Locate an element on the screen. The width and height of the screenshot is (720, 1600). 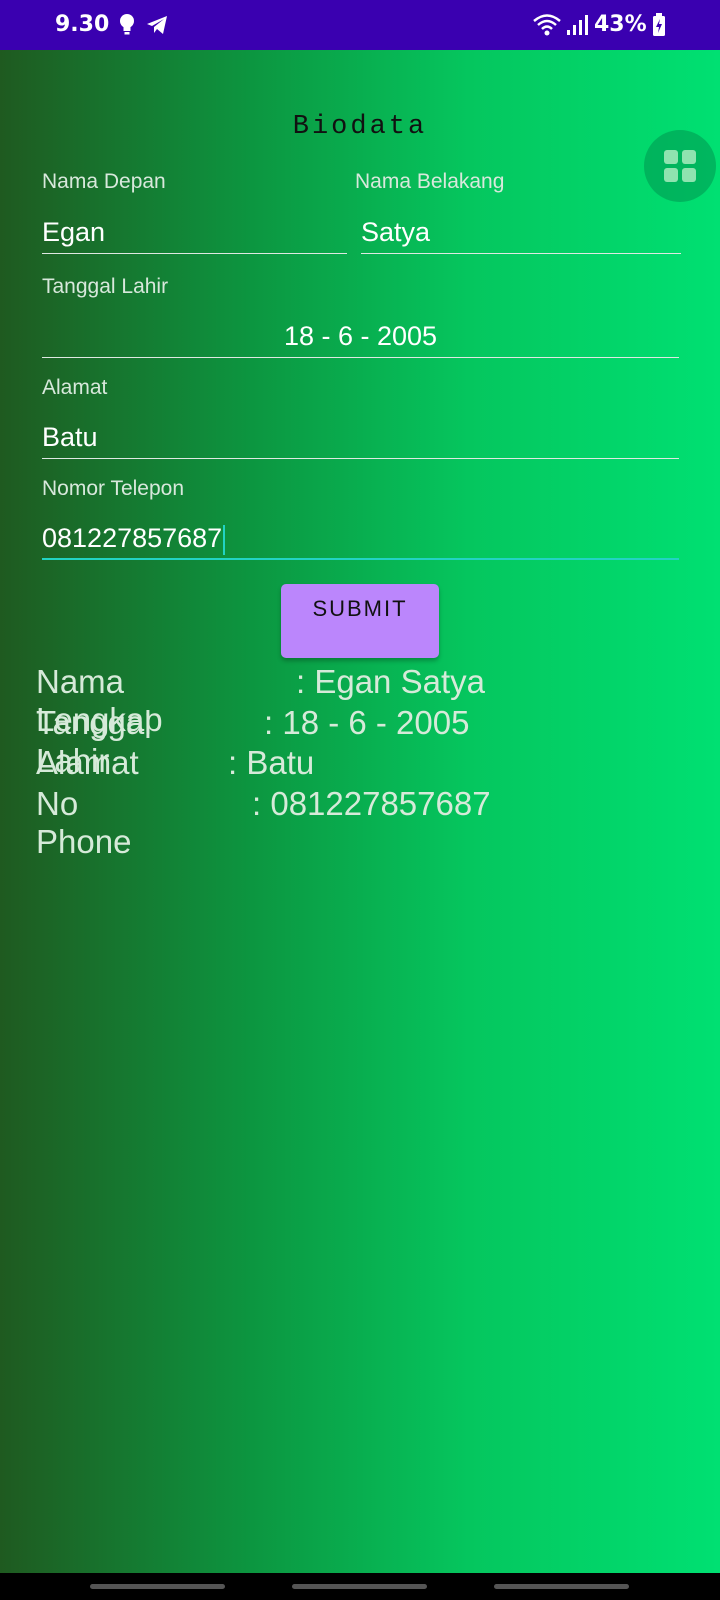
output-label: No Phone is located at coordinates (84, 822).